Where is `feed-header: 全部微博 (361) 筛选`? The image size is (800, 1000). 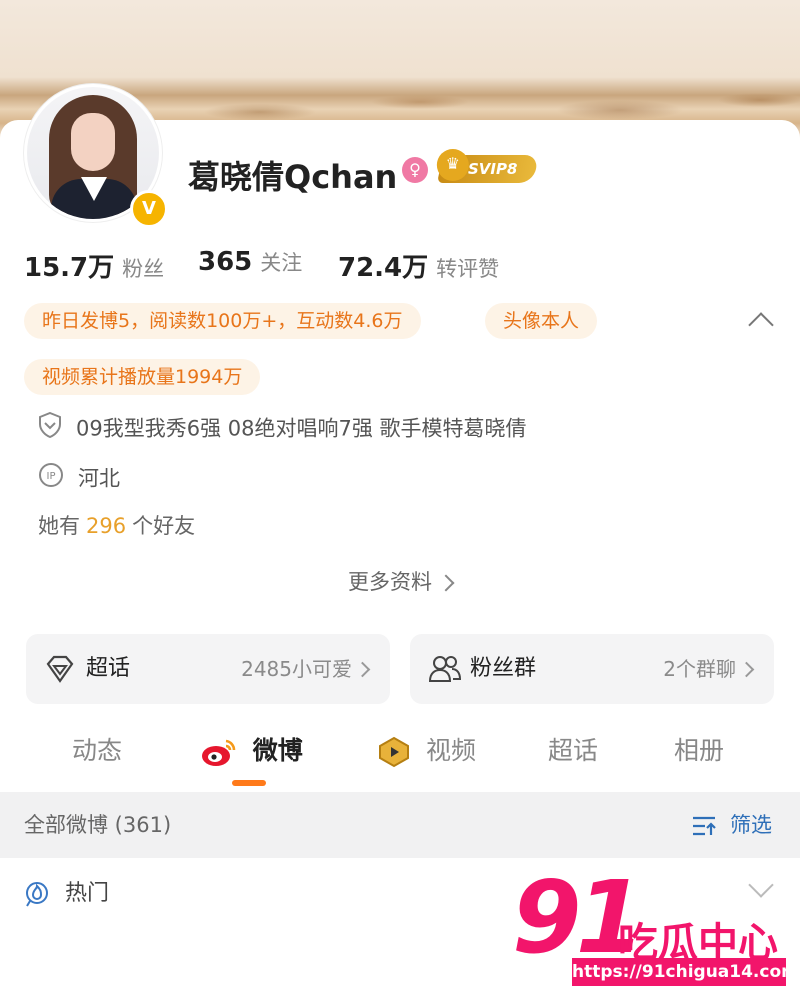 feed-header: 全部微博 (361) 筛选 is located at coordinates (400, 825).